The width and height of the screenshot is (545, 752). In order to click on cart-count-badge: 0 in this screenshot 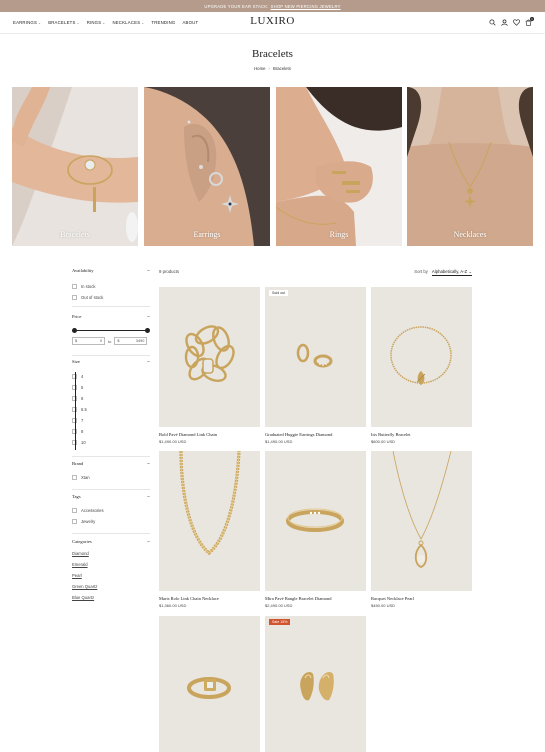, I will do `click(532, 19)`.